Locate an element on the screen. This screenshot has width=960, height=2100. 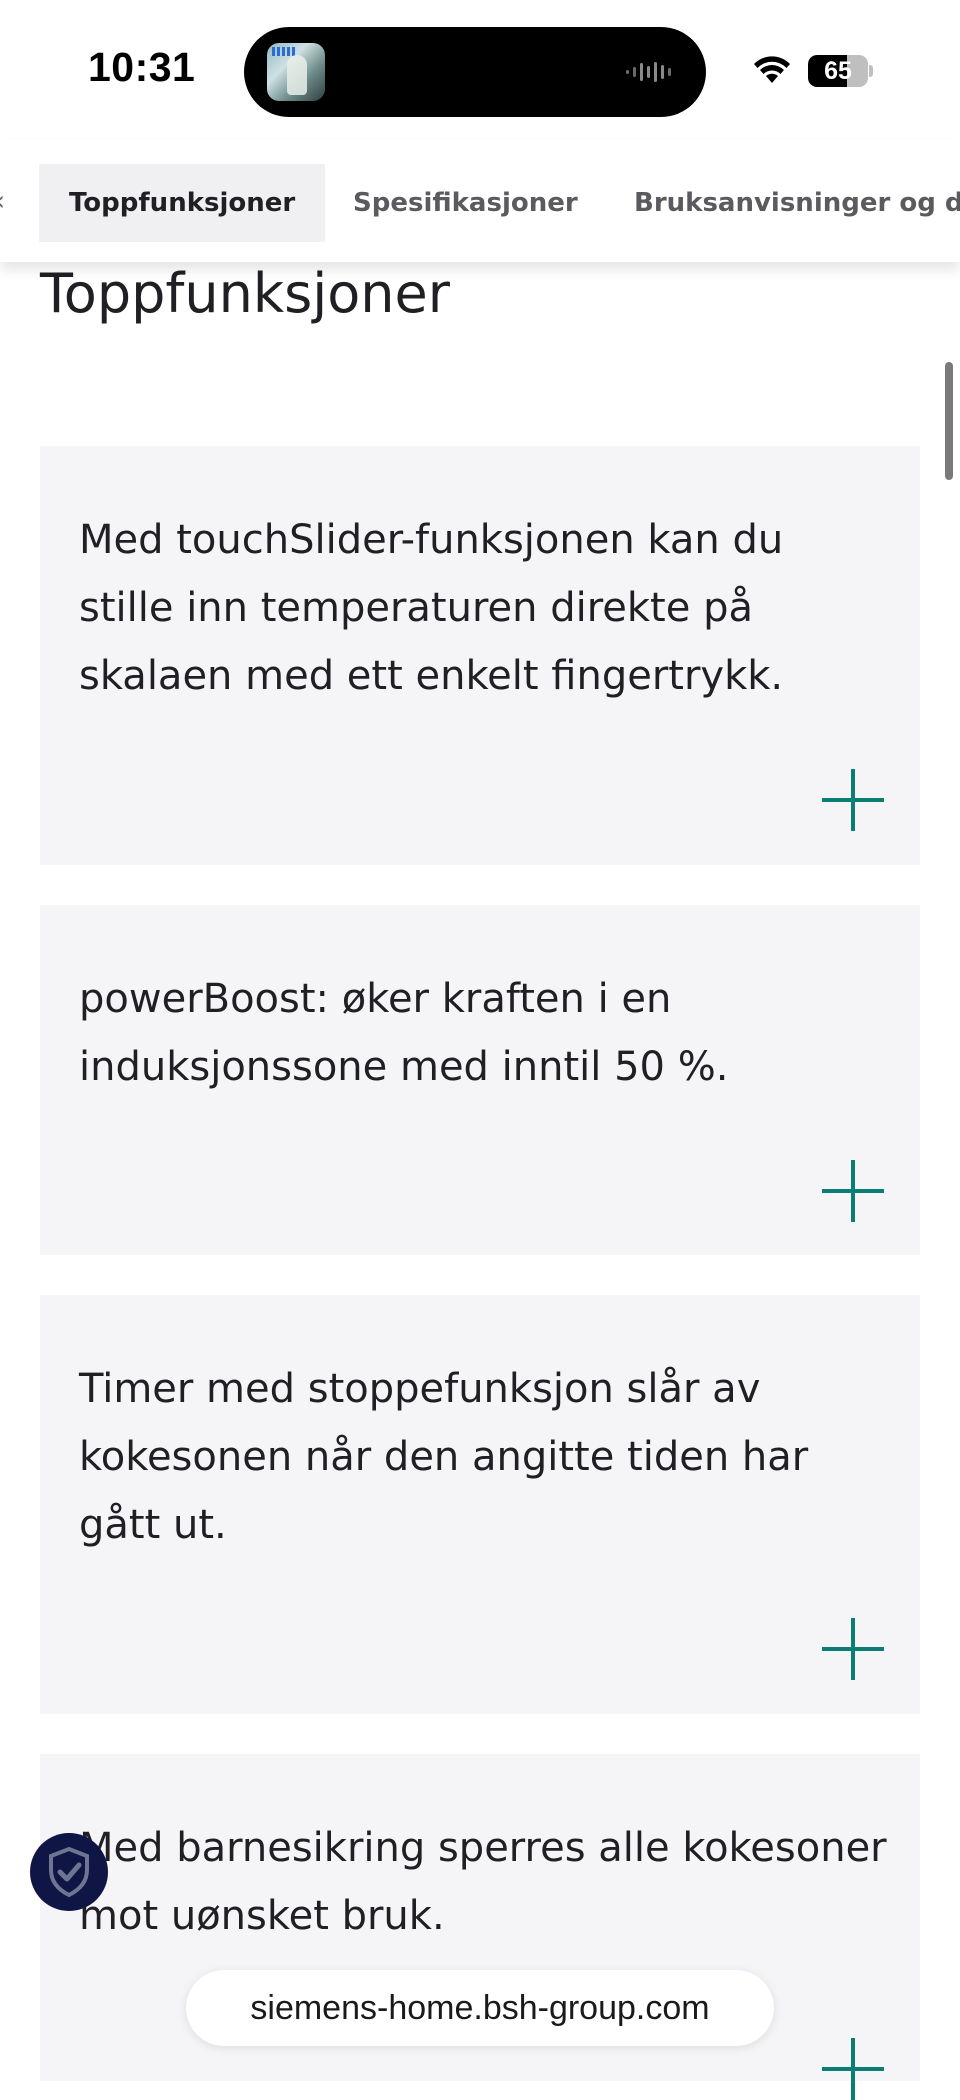
album-art-icon is located at coordinates (296, 72).